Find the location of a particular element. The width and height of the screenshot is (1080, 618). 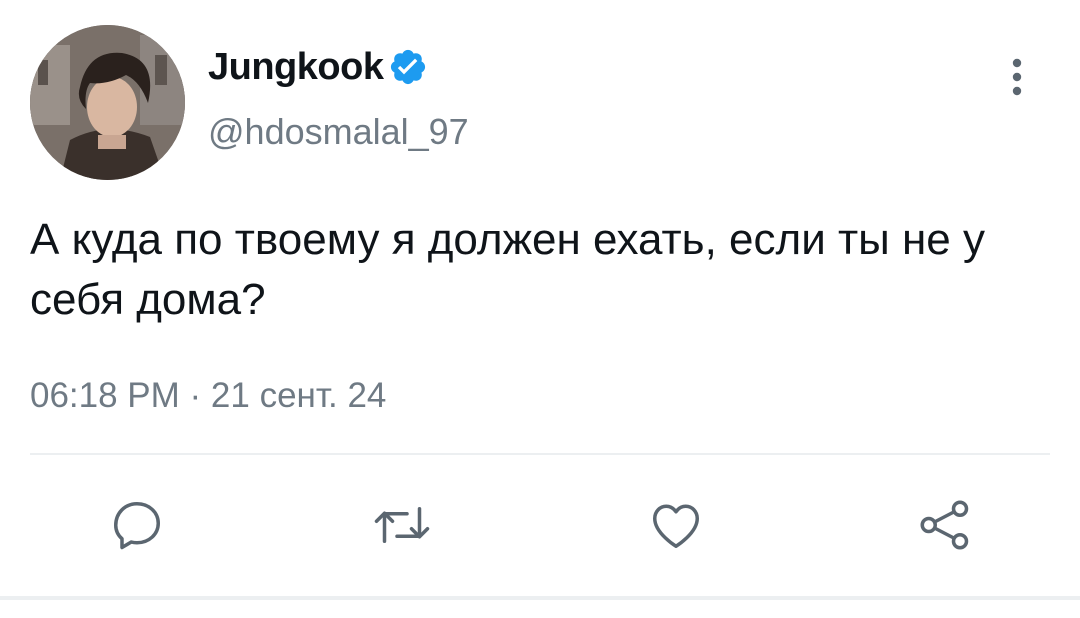

avatar-photo is located at coordinates (107, 102).